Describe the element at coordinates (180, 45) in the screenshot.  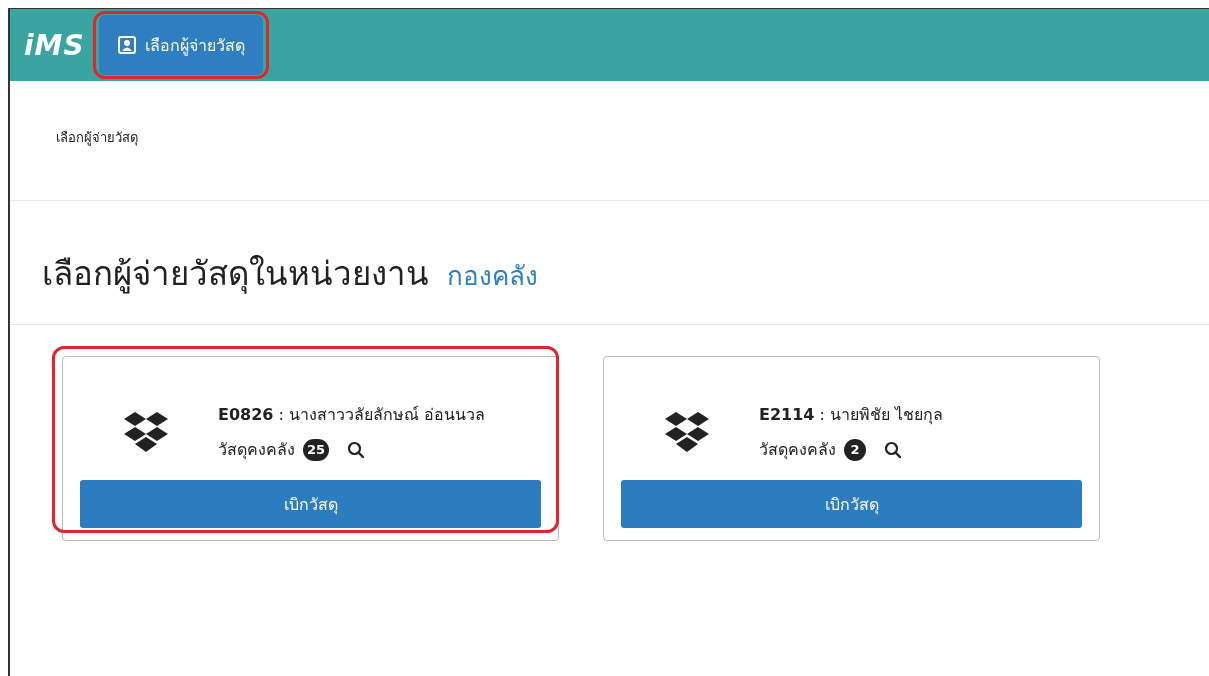
I see `nav-tab: เลือกผู้จ่ายวัสดุ` at that location.